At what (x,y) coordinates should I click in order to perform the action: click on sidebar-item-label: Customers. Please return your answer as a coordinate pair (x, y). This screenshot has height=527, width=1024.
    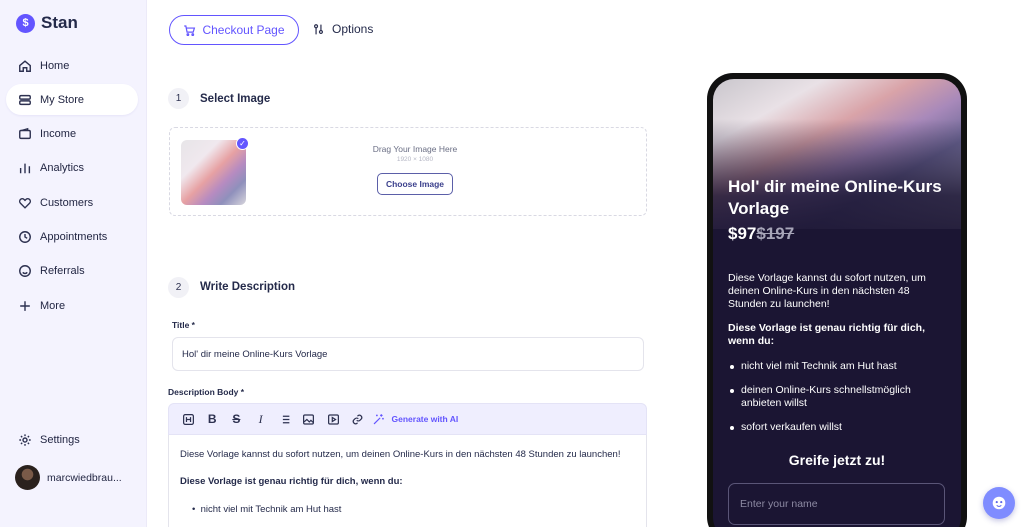
    Looking at the image, I should click on (67, 202).